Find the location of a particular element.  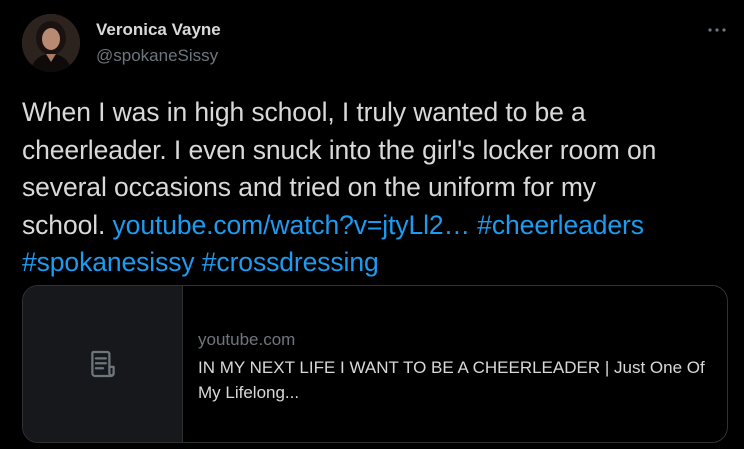

author-name: Veronica Vayne is located at coordinates (158, 30).